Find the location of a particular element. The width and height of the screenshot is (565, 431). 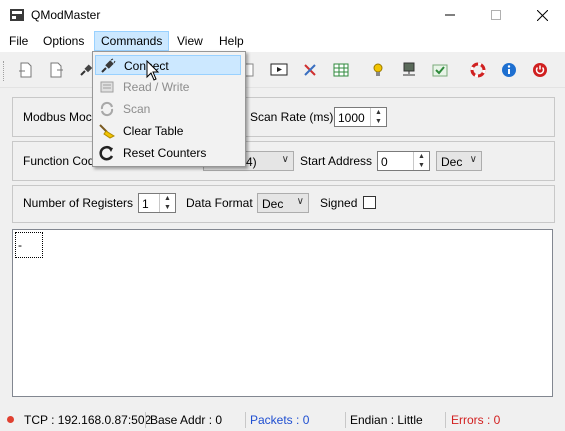

power-icon is located at coordinates (540, 70).